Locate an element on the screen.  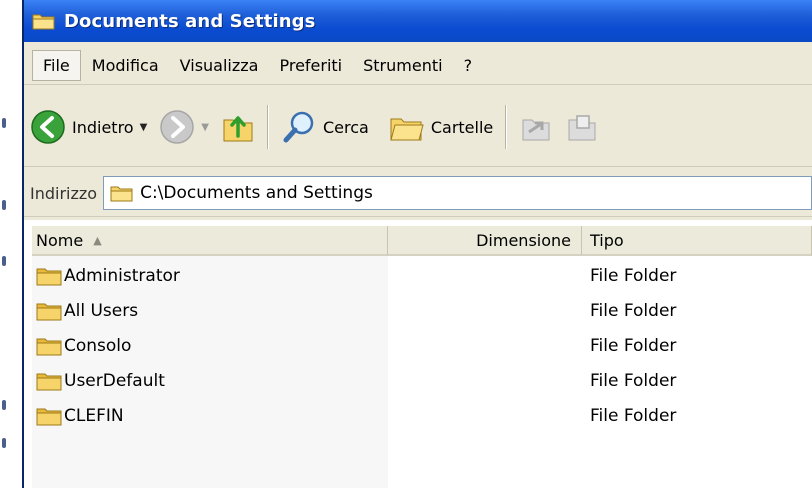
move-to-button is located at coordinates (536, 127).